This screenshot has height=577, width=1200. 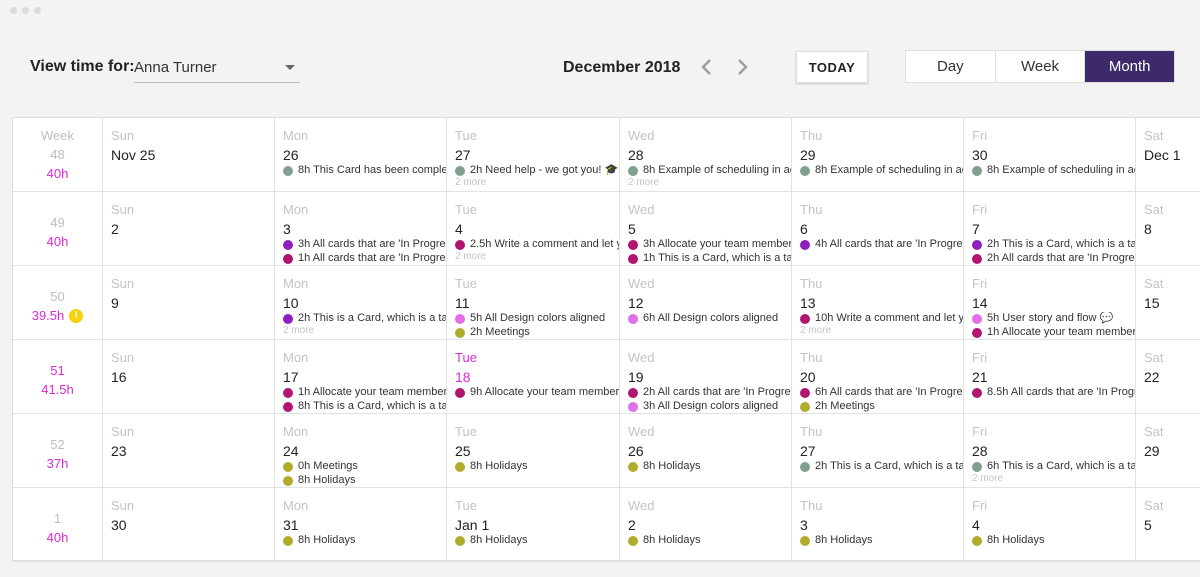 What do you see at coordinates (364, 406) in the screenshot?
I see `time-entry: 8h This is a Card, which is a tas` at bounding box center [364, 406].